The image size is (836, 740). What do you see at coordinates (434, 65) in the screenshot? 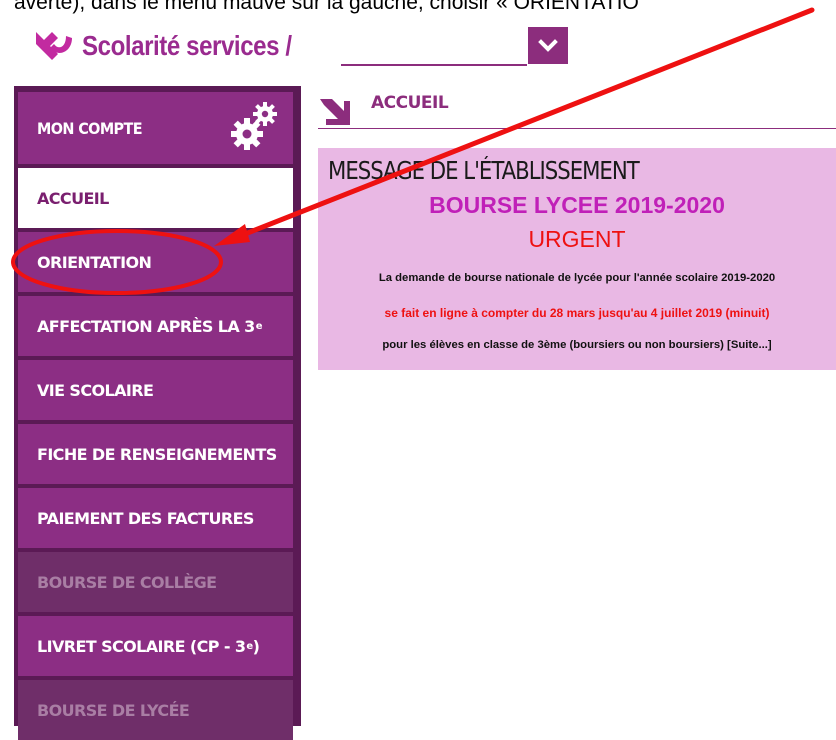
I see `establishment-select-underline` at bounding box center [434, 65].